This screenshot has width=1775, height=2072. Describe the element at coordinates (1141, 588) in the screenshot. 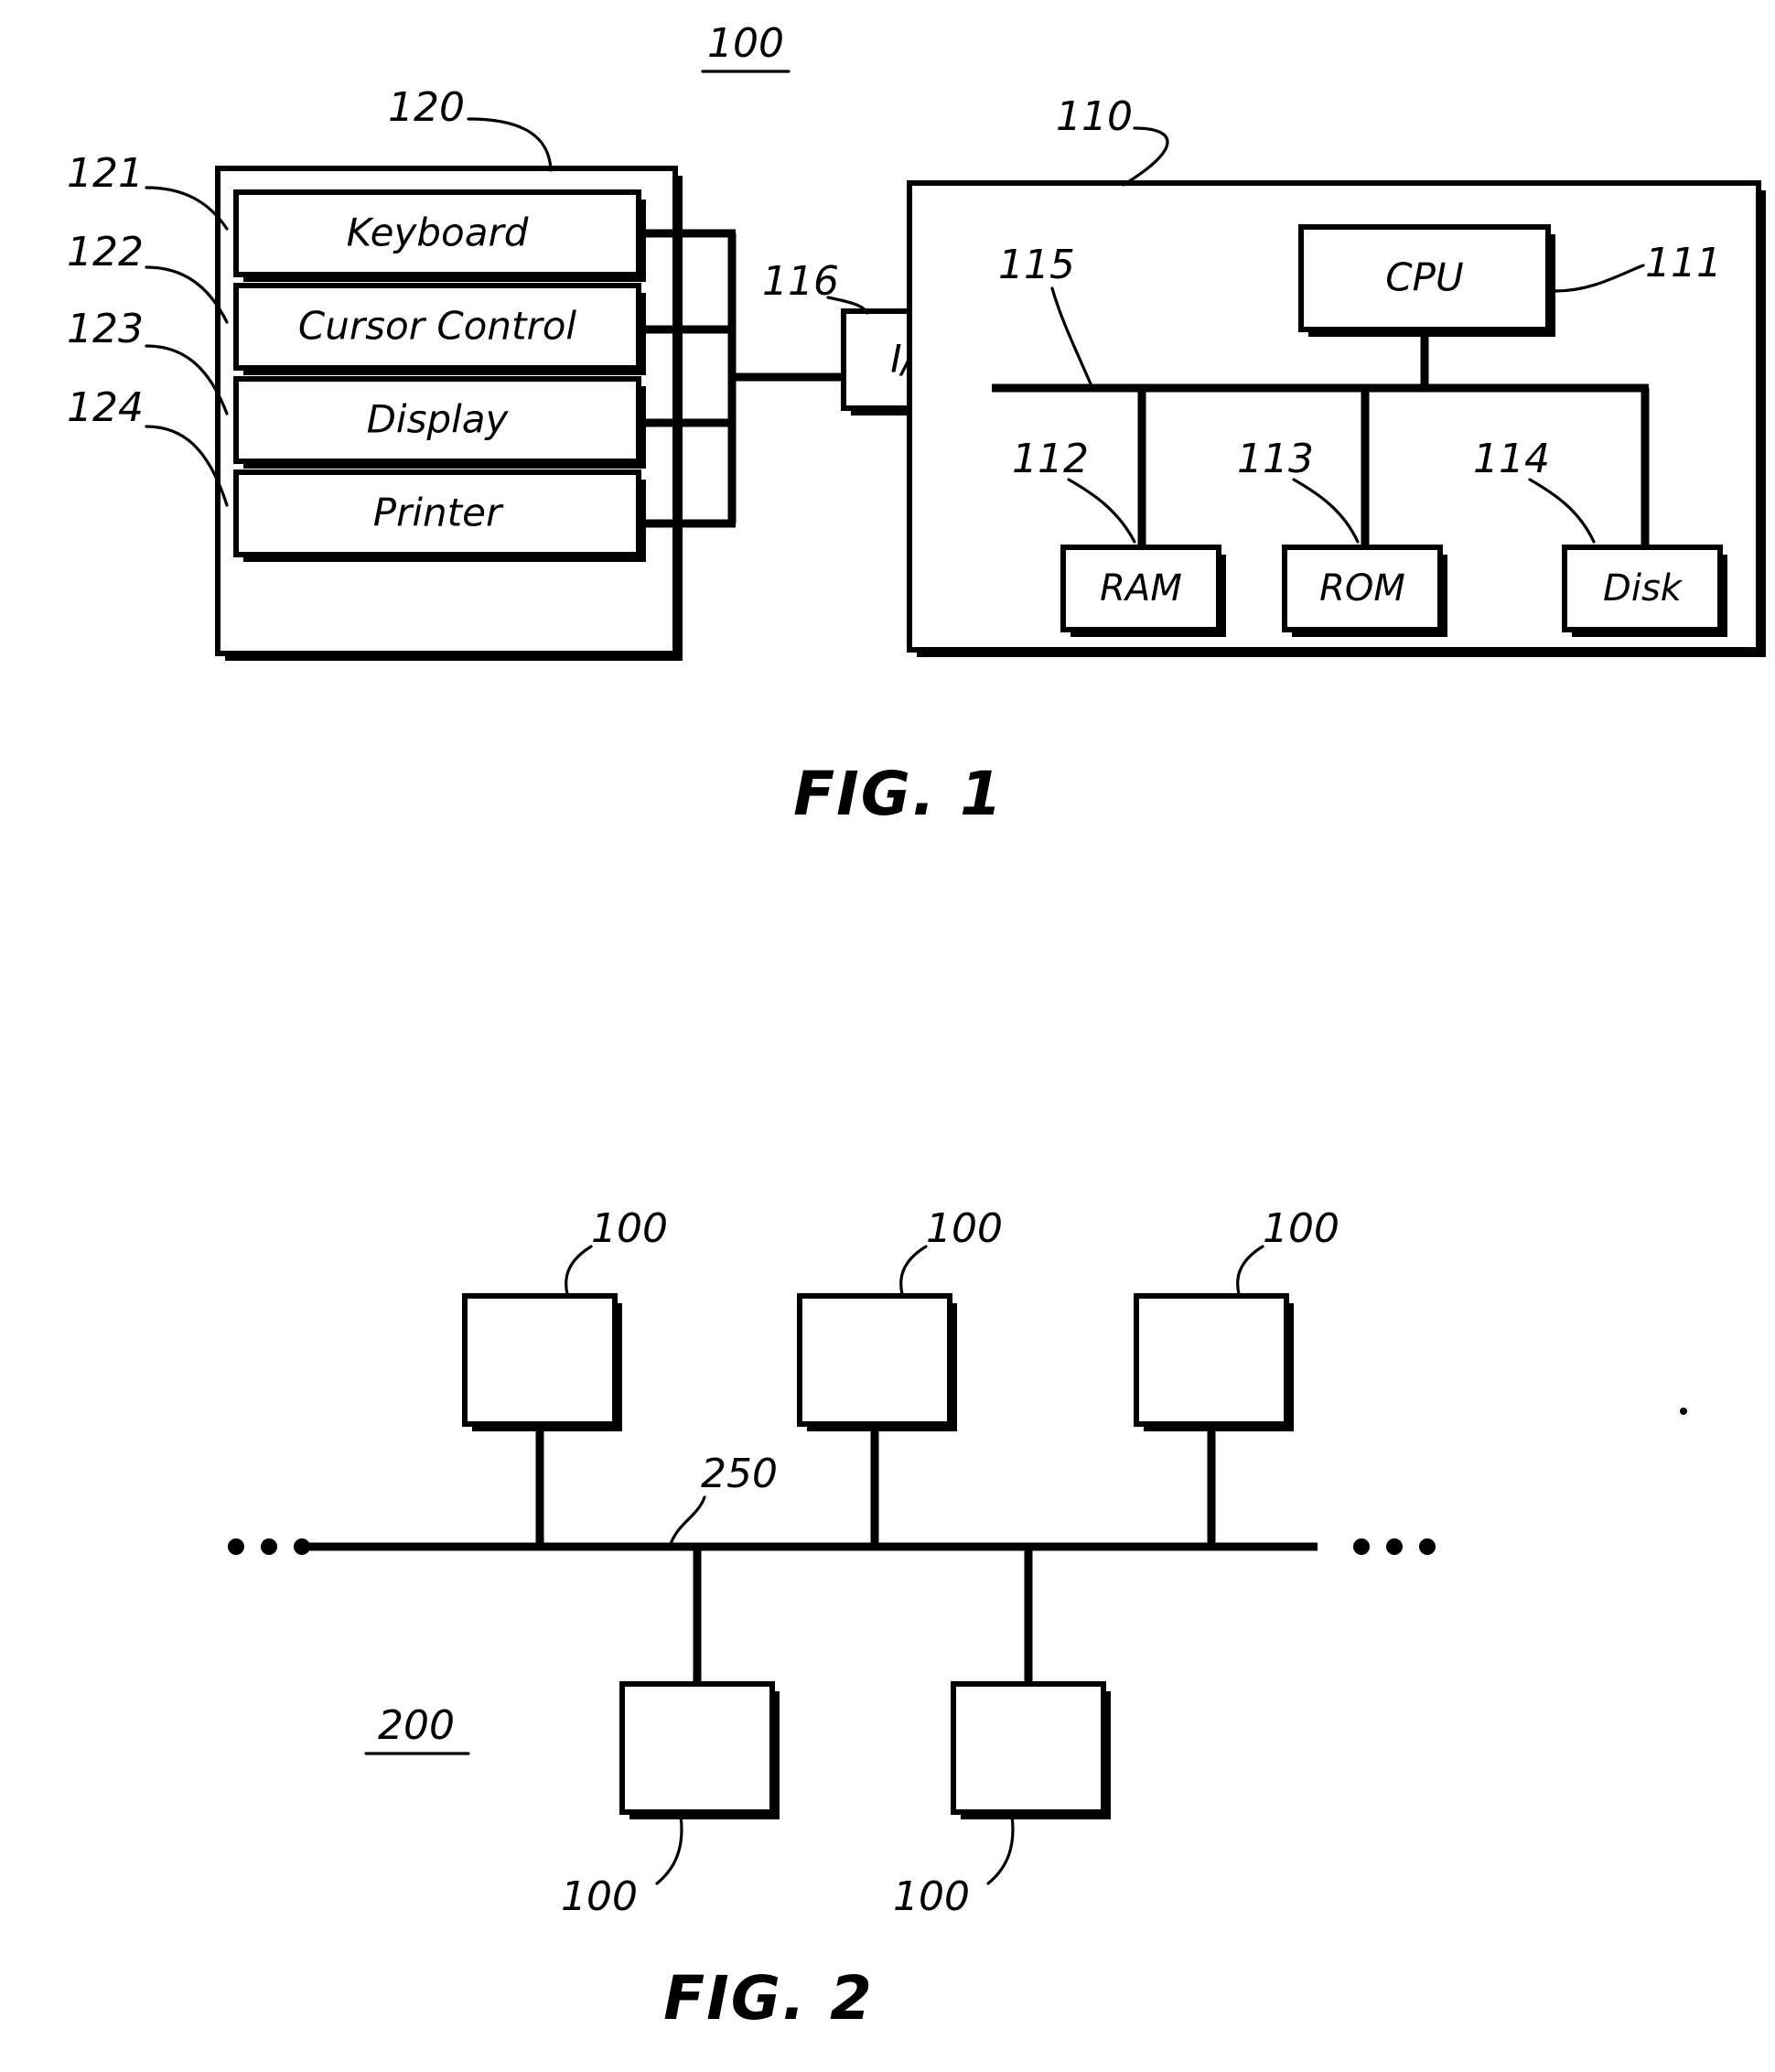

I see `ram-label: RAM` at that location.